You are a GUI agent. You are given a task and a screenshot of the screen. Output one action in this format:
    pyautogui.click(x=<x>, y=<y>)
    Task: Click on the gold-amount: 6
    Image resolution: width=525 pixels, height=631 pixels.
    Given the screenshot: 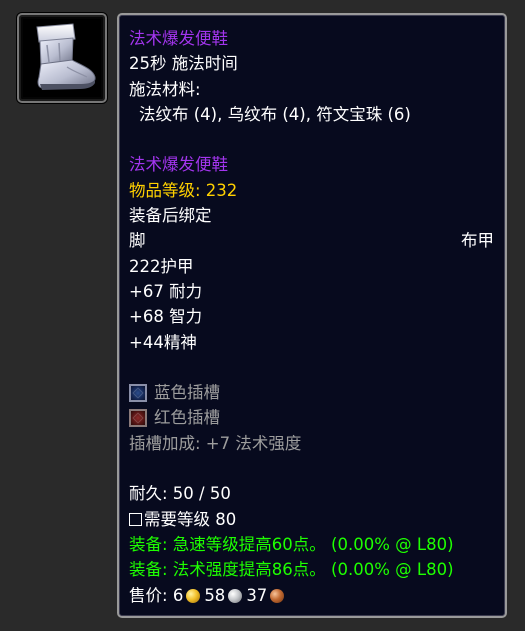 What is the action you would take?
    pyautogui.click(x=178, y=595)
    